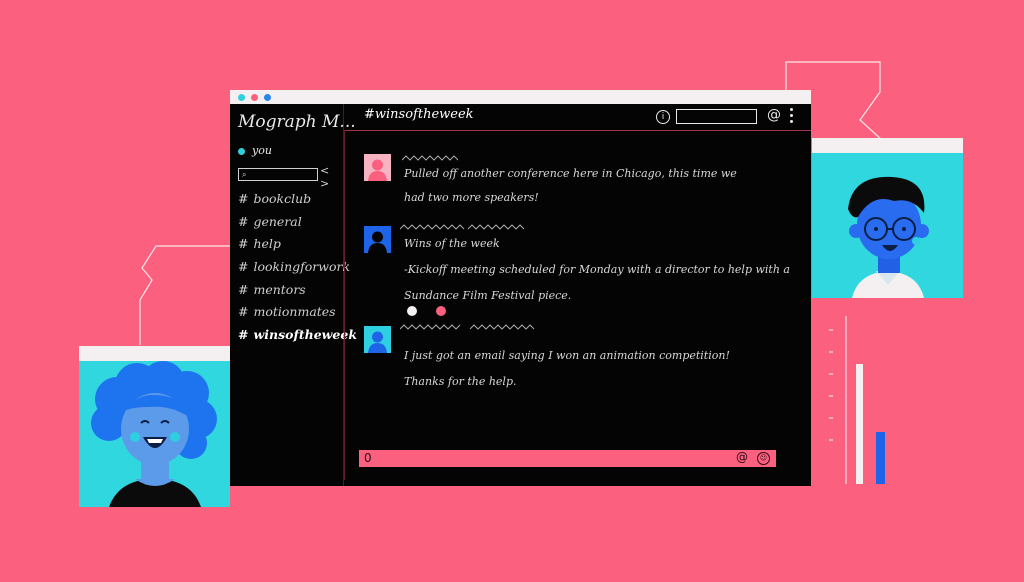 Image resolution: width=1024 pixels, height=582 pixels. I want to click on sidebar-item-mentors: # mentors, so click(297, 290).